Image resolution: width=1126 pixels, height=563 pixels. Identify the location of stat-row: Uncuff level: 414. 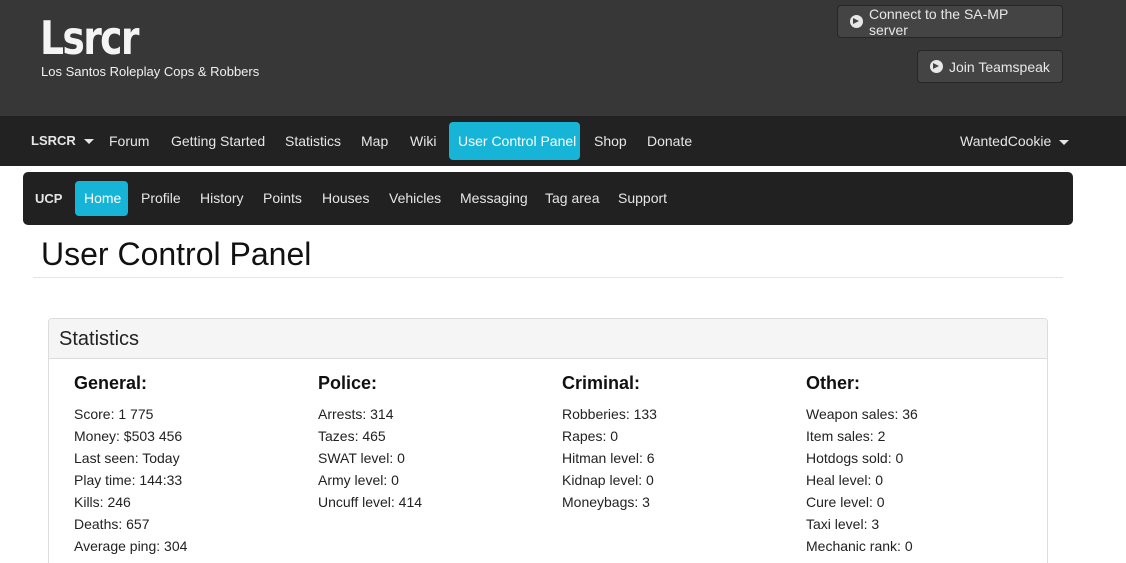
(370, 502).